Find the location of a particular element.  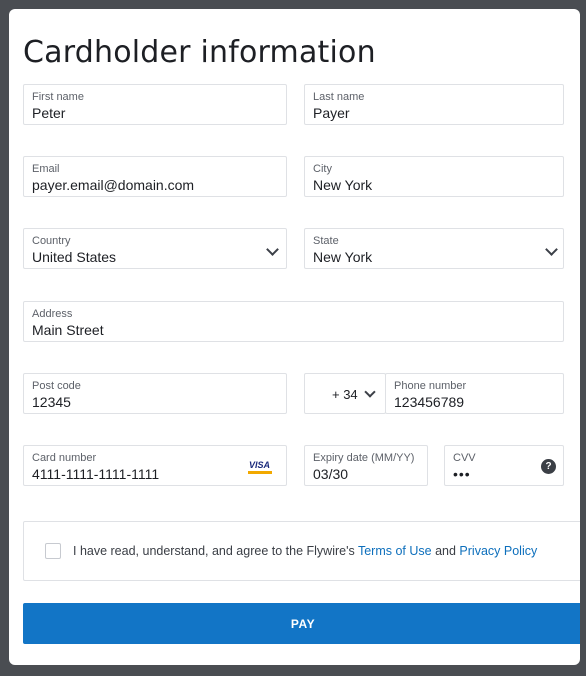

visa-card-icon: VISA is located at coordinates (260, 467).